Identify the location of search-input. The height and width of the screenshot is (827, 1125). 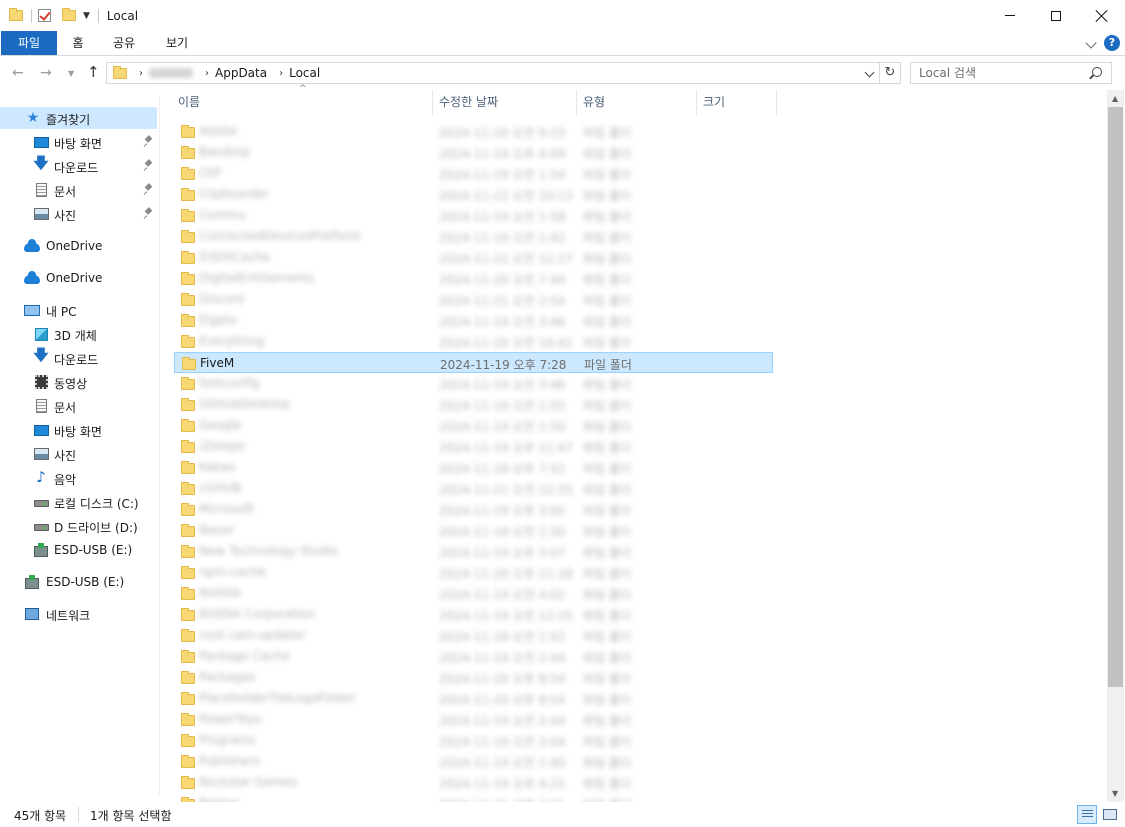
(1004, 73).